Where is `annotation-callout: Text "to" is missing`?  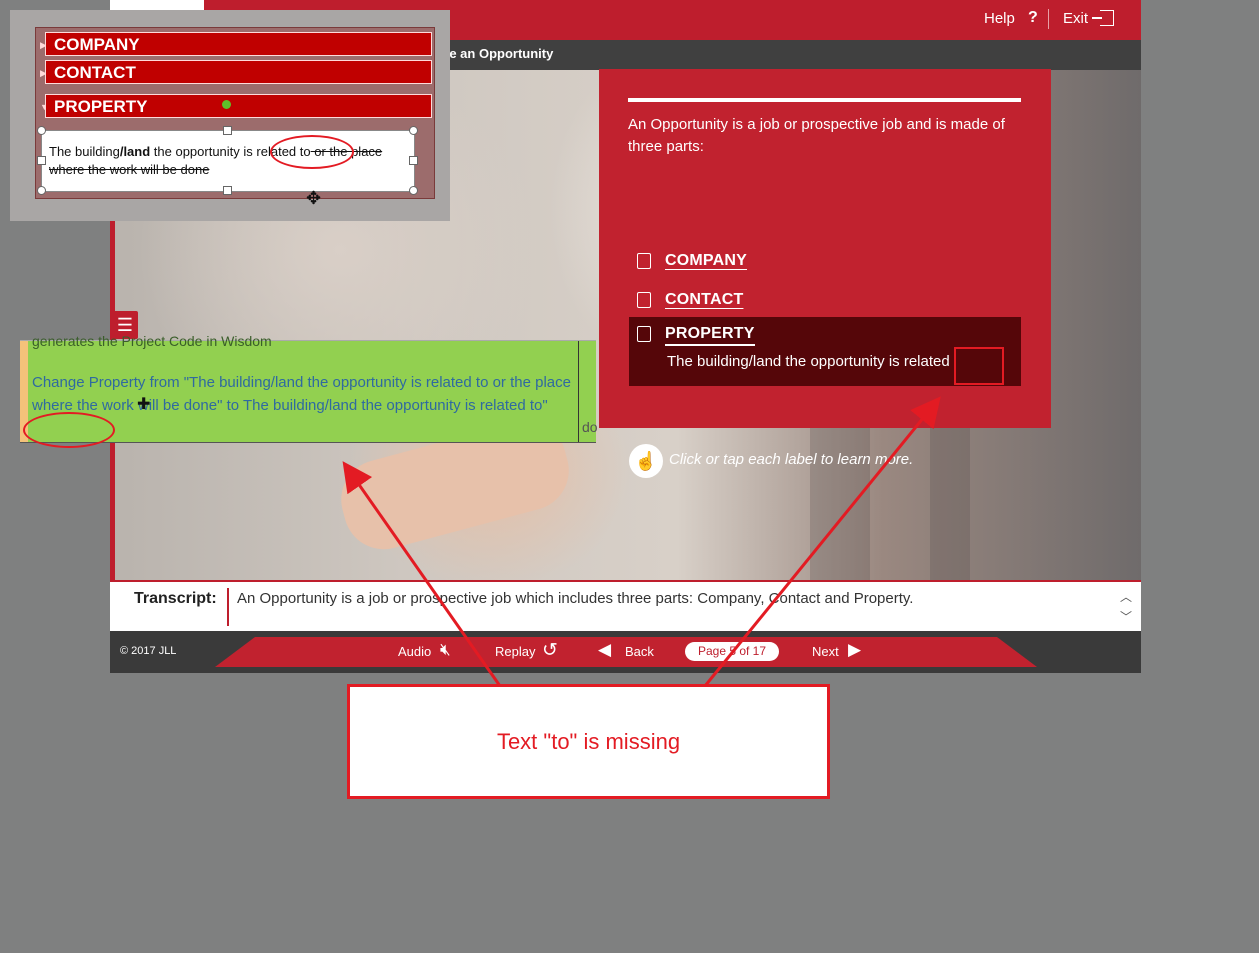 annotation-callout: Text "to" is missing is located at coordinates (588, 741).